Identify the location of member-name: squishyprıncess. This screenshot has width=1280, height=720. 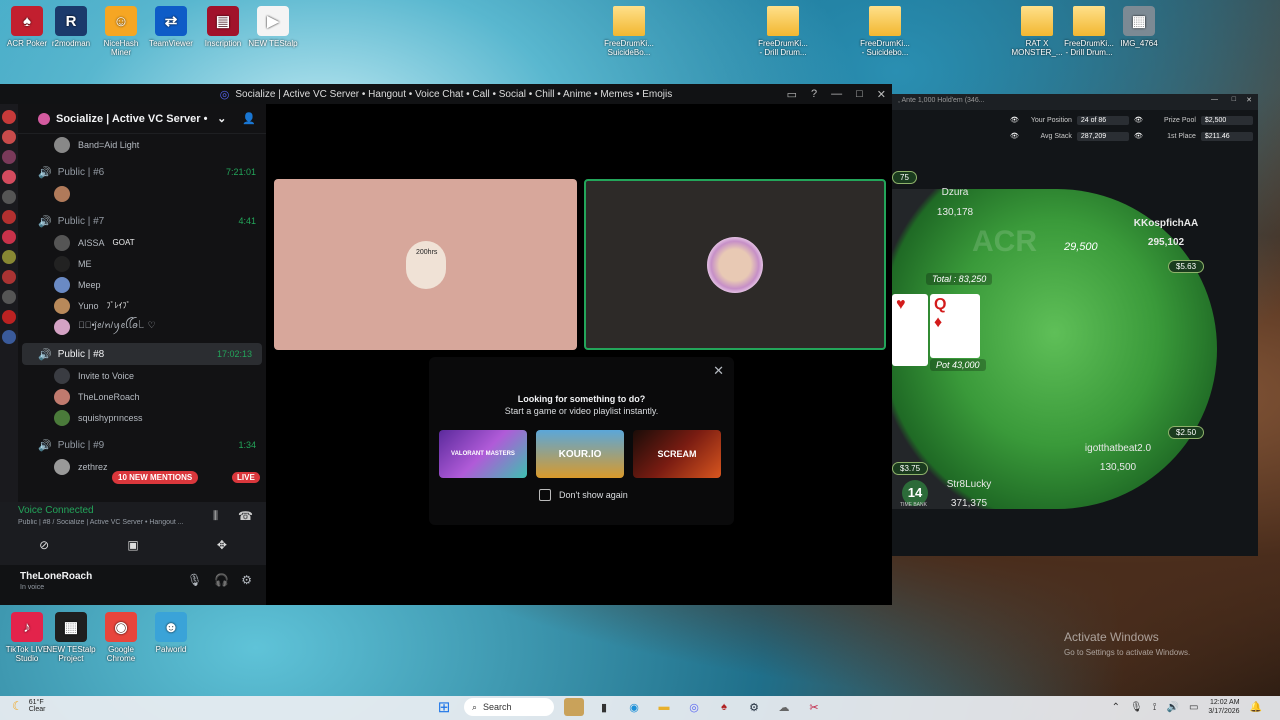
(110, 417).